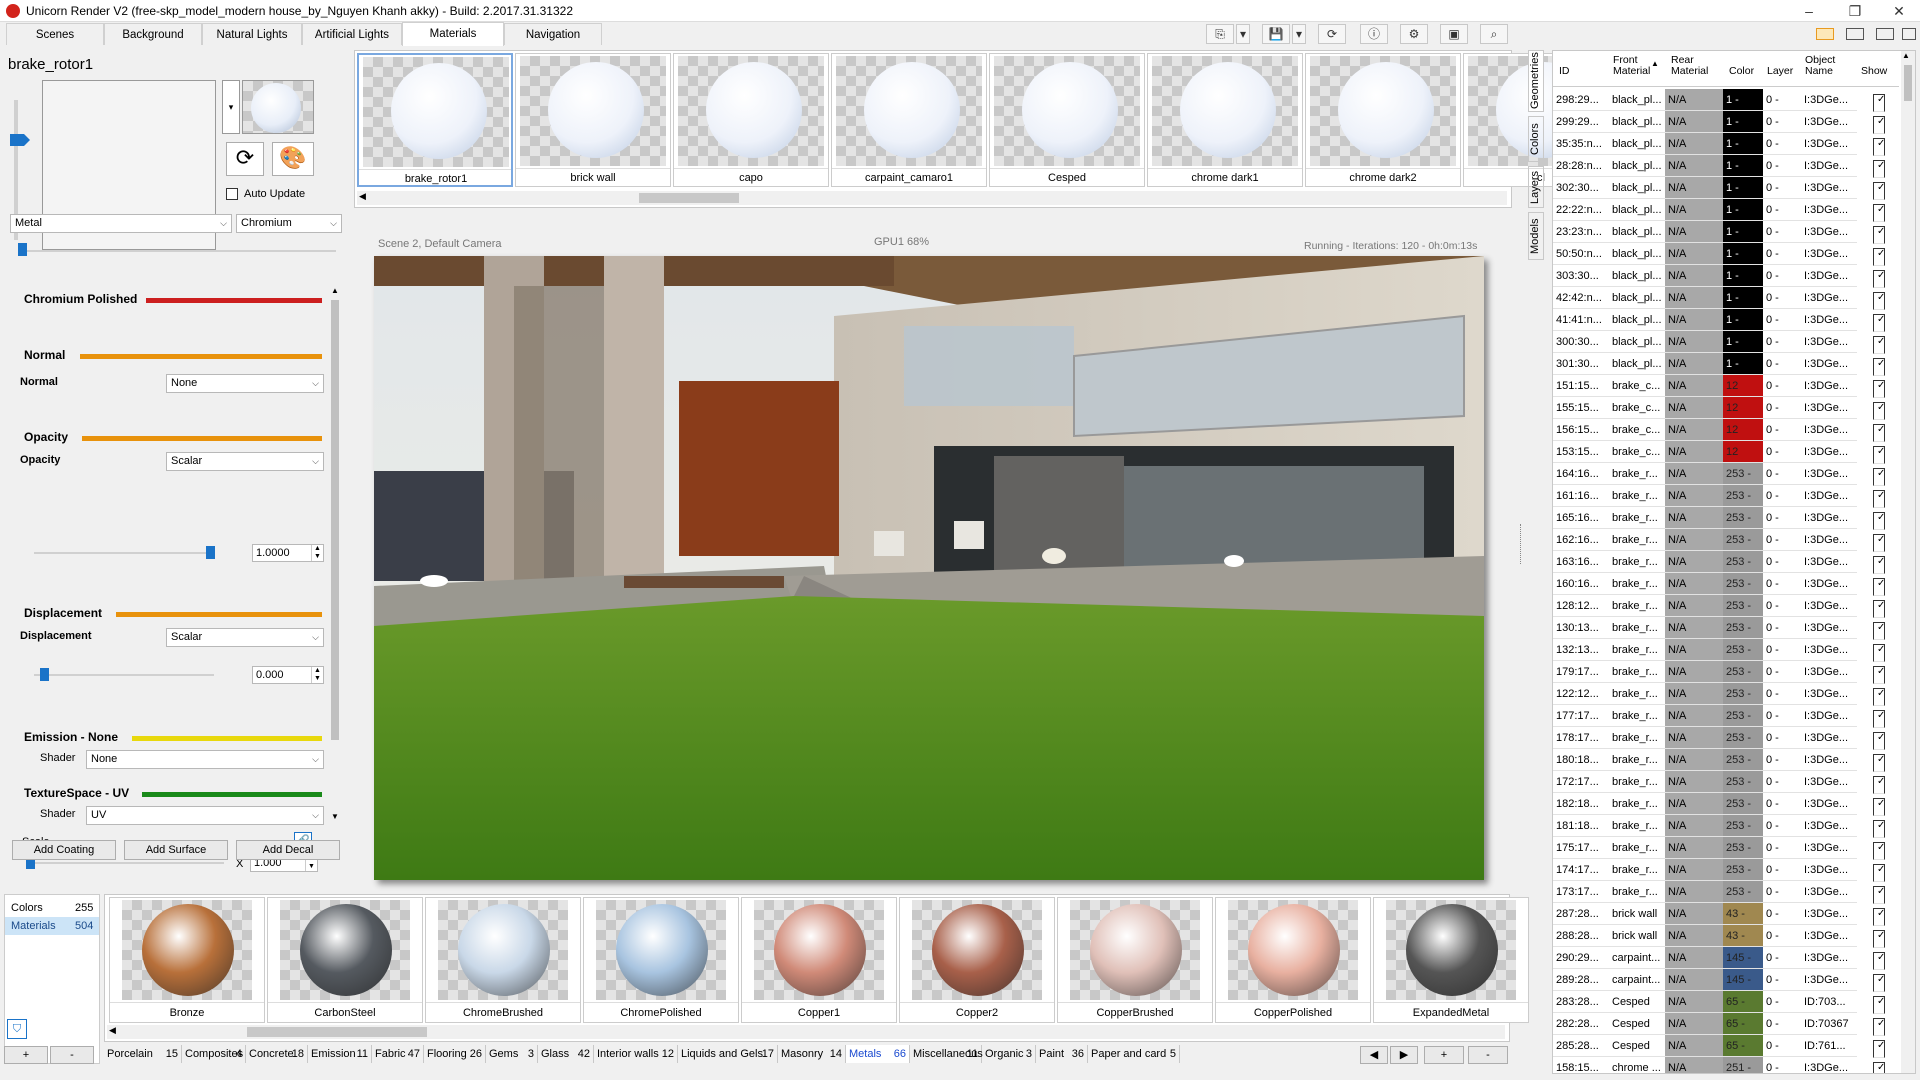 Image resolution: width=1920 pixels, height=1080 pixels. I want to click on layout-1-icon, so click(1825, 34).